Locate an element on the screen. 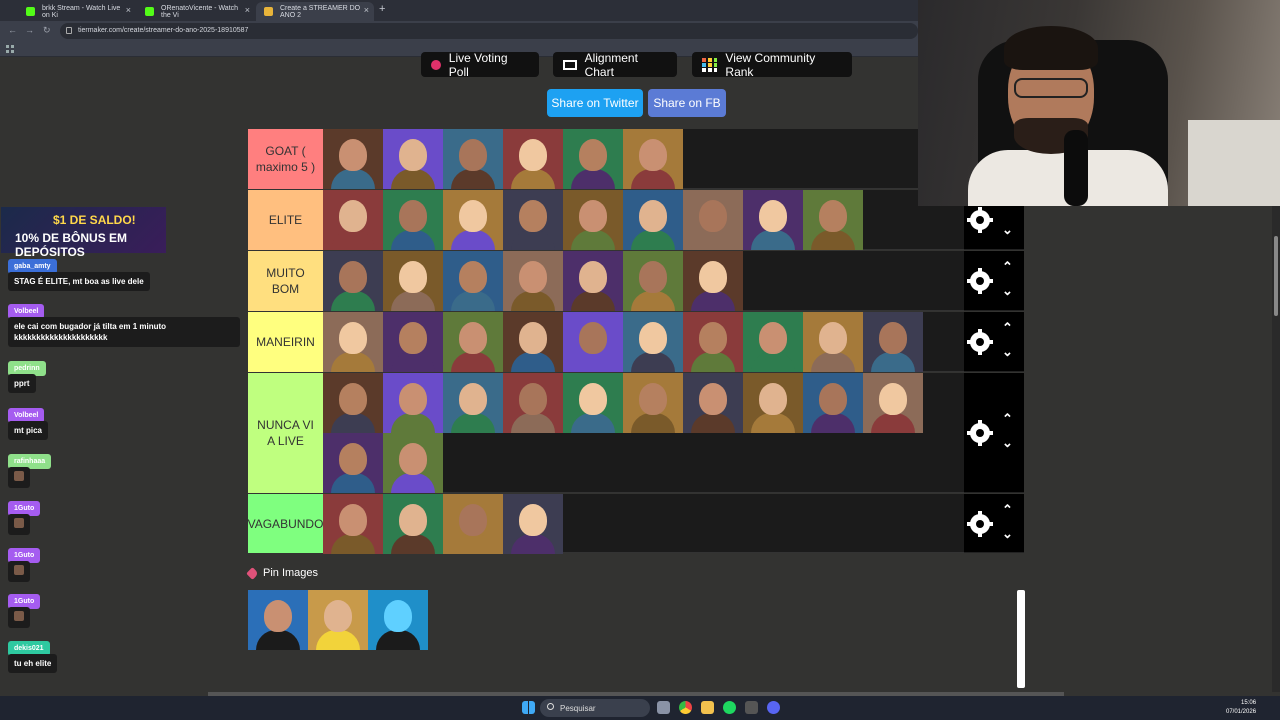 The image size is (1280, 720). share-twitter-button: Share on Twitter is located at coordinates (595, 103).